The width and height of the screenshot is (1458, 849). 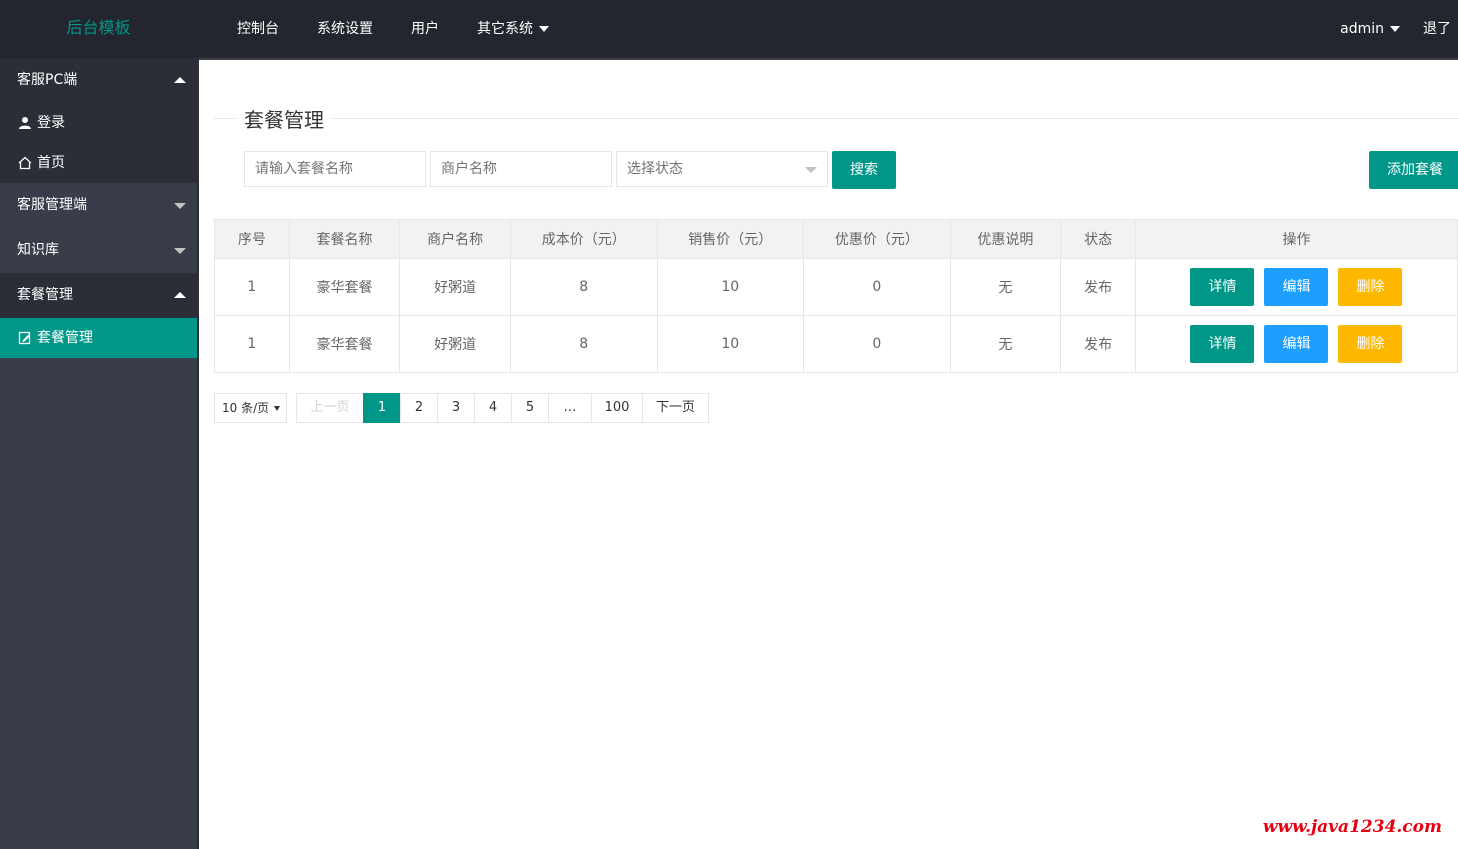 I want to click on page-size-select: 10 条/页, so click(x=250, y=408).